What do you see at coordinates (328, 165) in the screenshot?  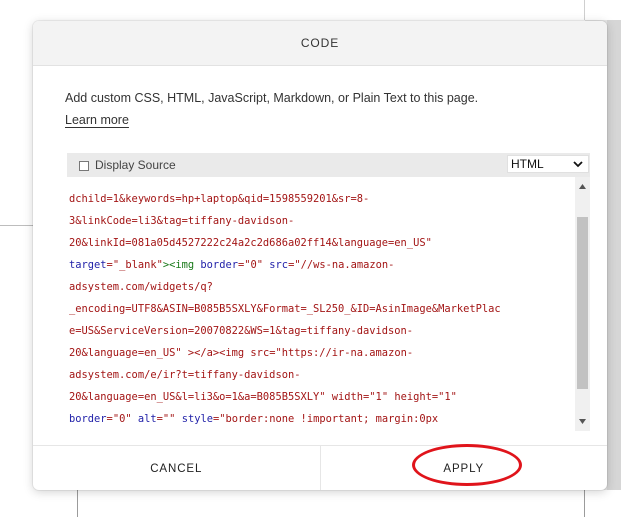 I see `editor-toolbar: Display Source HTML` at bounding box center [328, 165].